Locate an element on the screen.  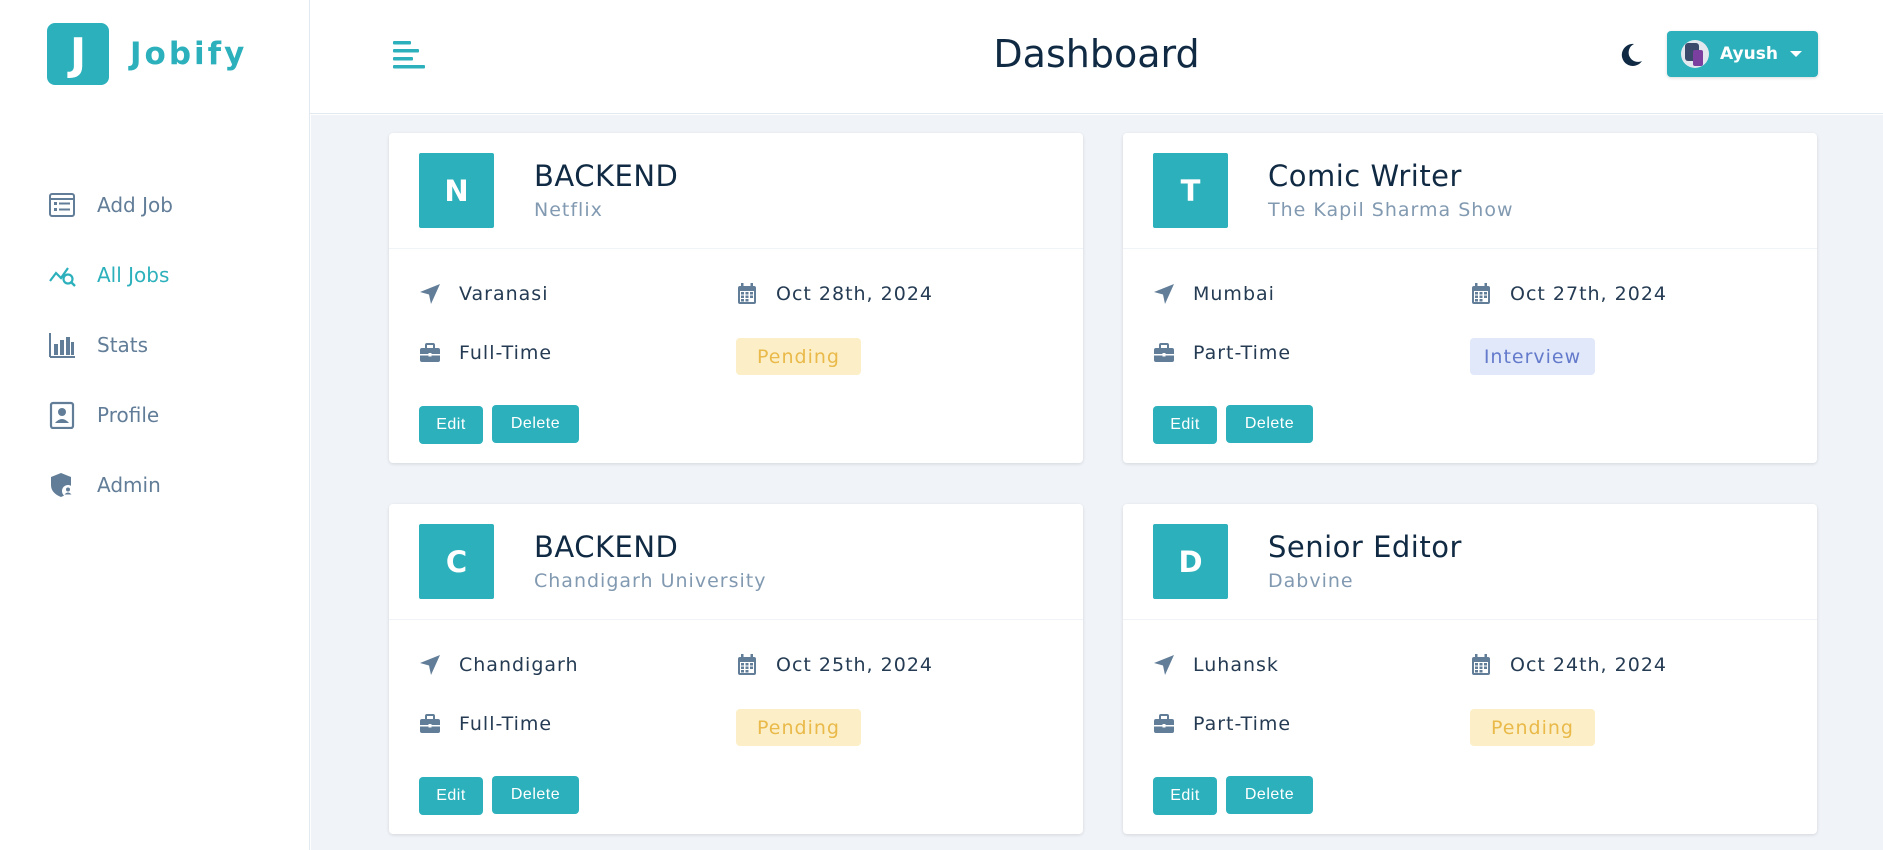
all-jobs-icon is located at coordinates (62, 275).